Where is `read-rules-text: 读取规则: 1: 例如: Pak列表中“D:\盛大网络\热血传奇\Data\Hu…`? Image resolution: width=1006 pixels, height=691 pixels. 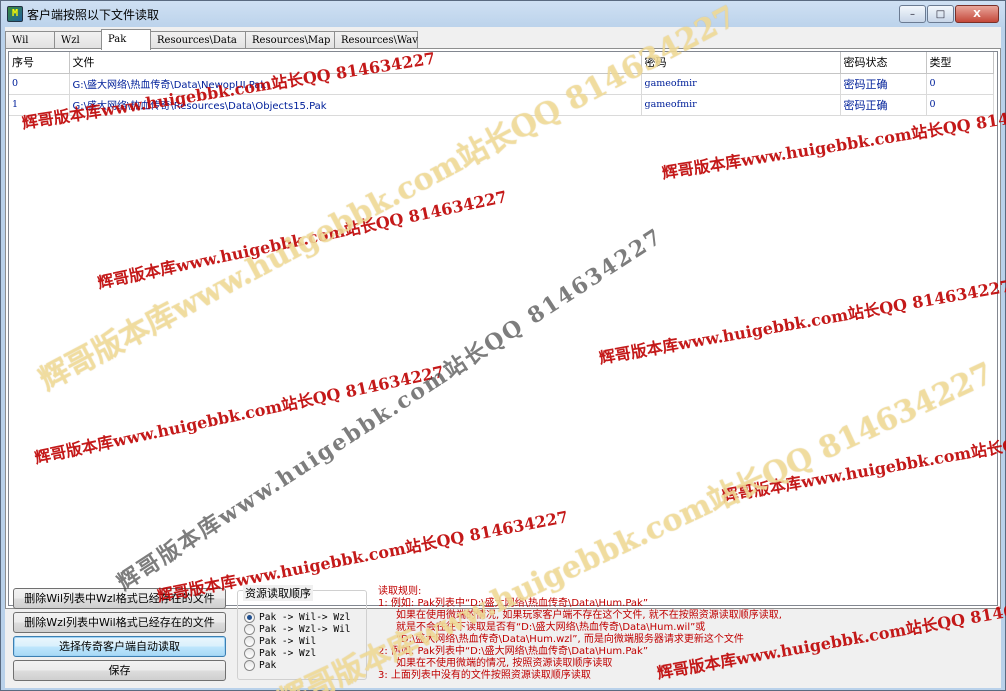
read-rules-text: 读取规则: 1: 例如: Pak列表中“D:\盛大网络\热血传奇\Data\Hu… is located at coordinates (688, 636).